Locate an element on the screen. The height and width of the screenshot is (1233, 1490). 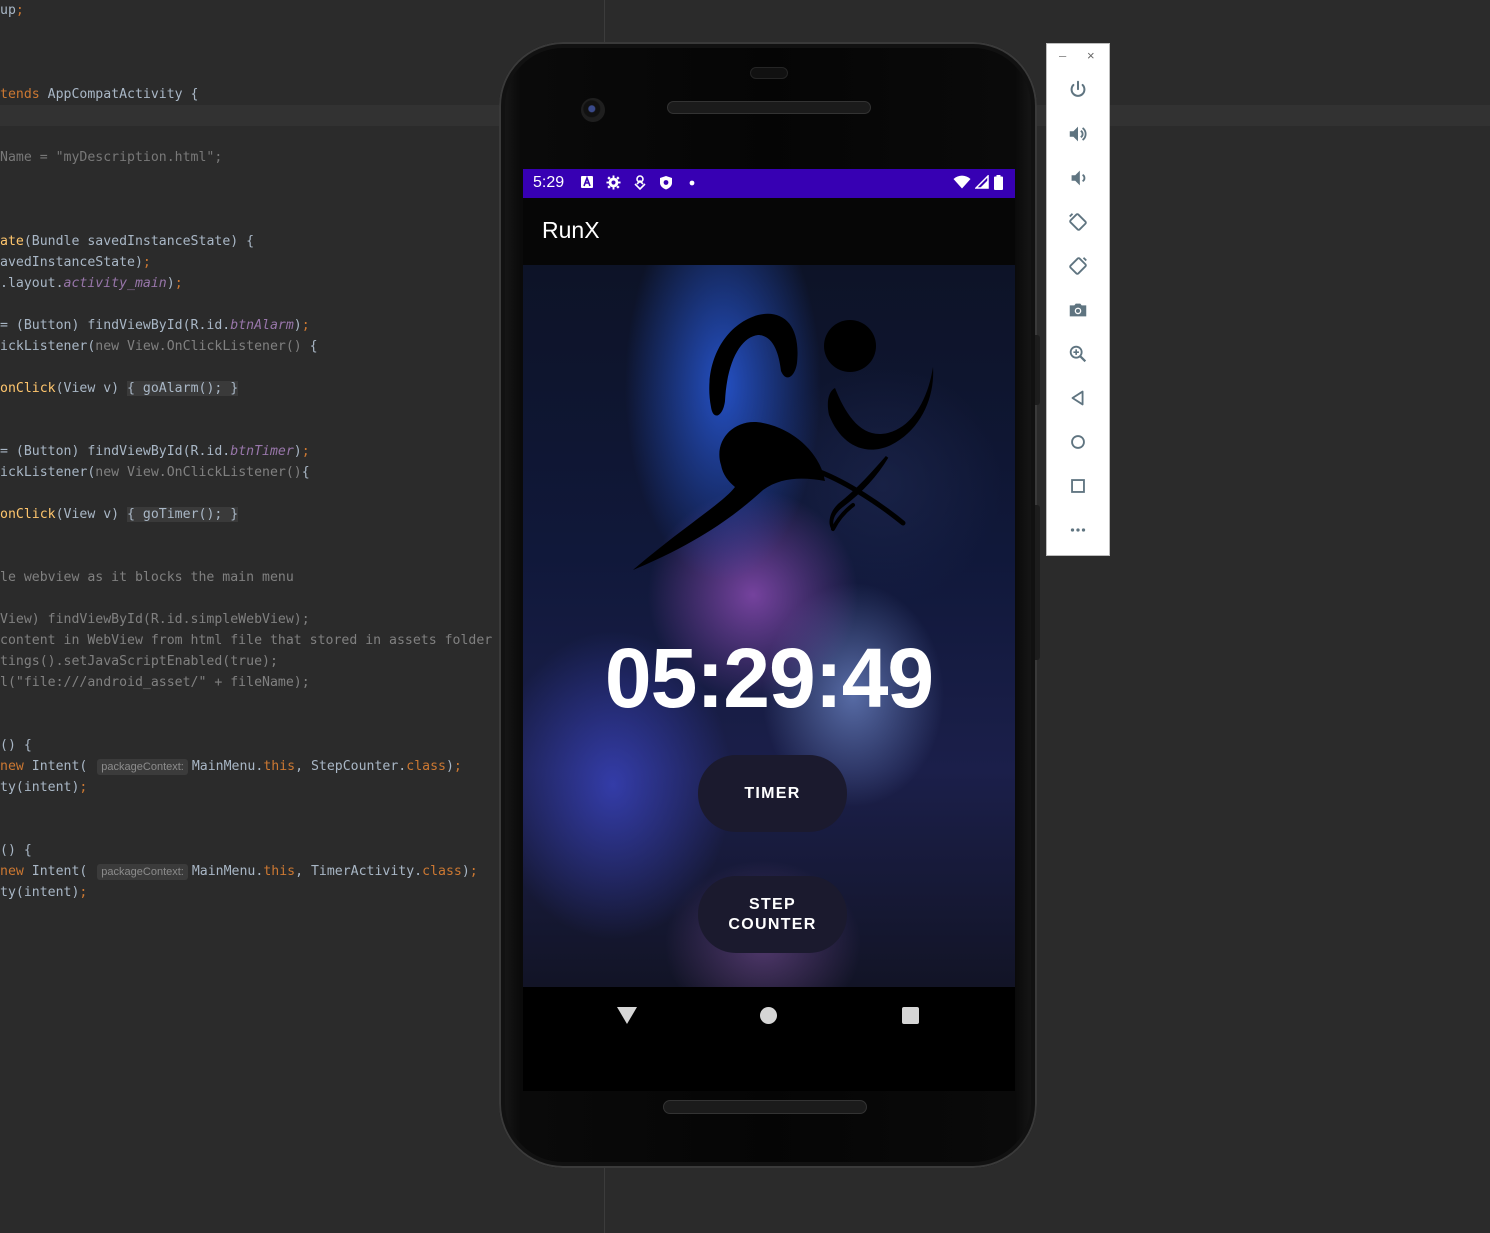
step-counter-label-line1: STEP is located at coordinates (772, 904).